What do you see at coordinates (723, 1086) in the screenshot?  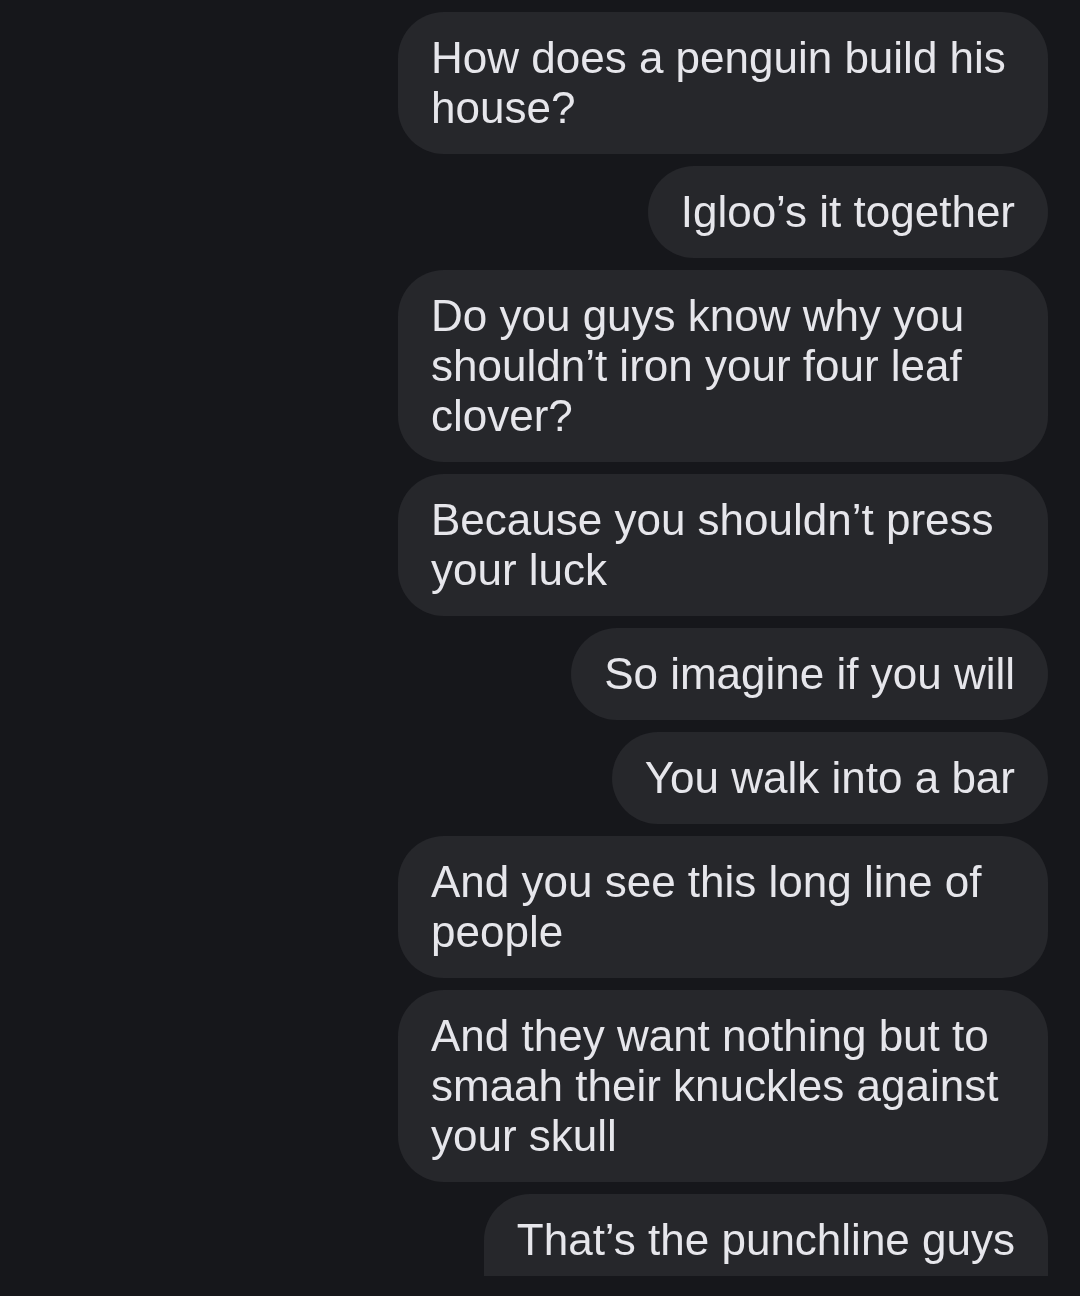 I see `message-bubble: And they want nothing but to smaah their knuckles against your skull` at bounding box center [723, 1086].